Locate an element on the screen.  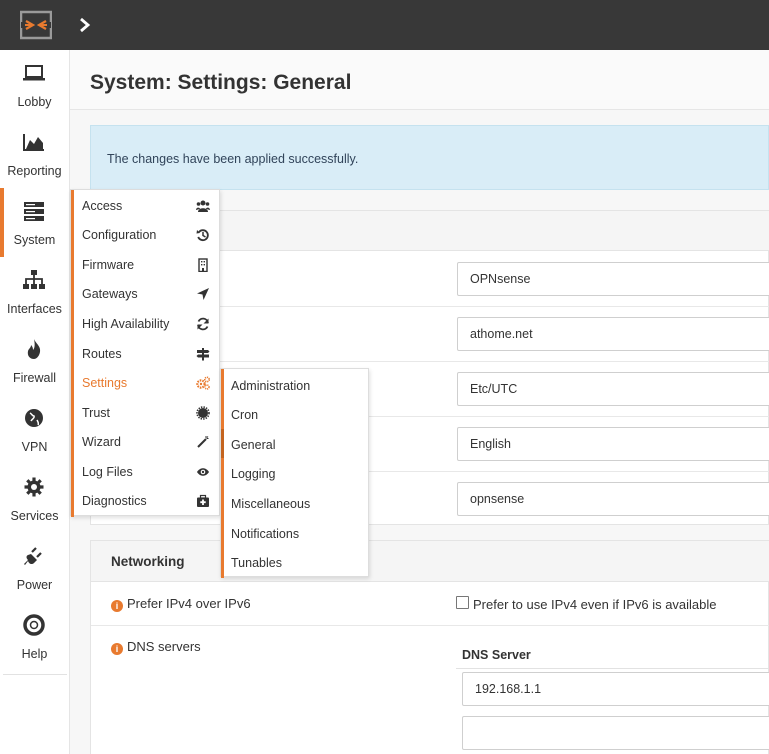
row-divider is located at coordinates (430, 625).